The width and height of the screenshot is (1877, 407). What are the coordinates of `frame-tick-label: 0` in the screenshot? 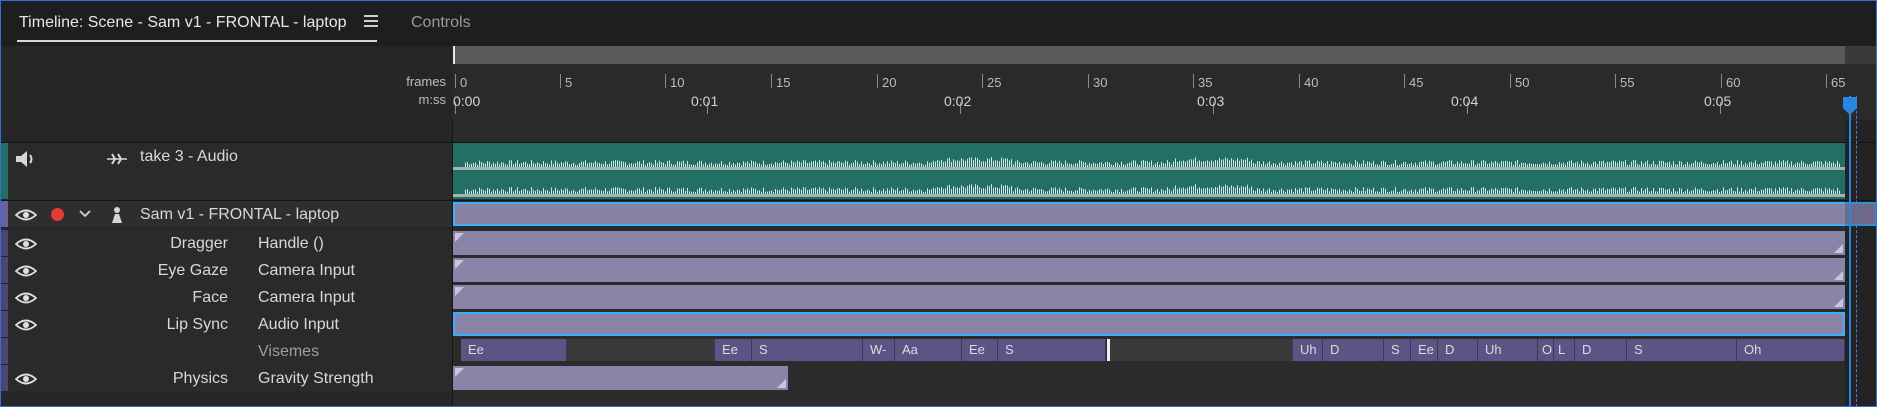 It's located at (464, 82).